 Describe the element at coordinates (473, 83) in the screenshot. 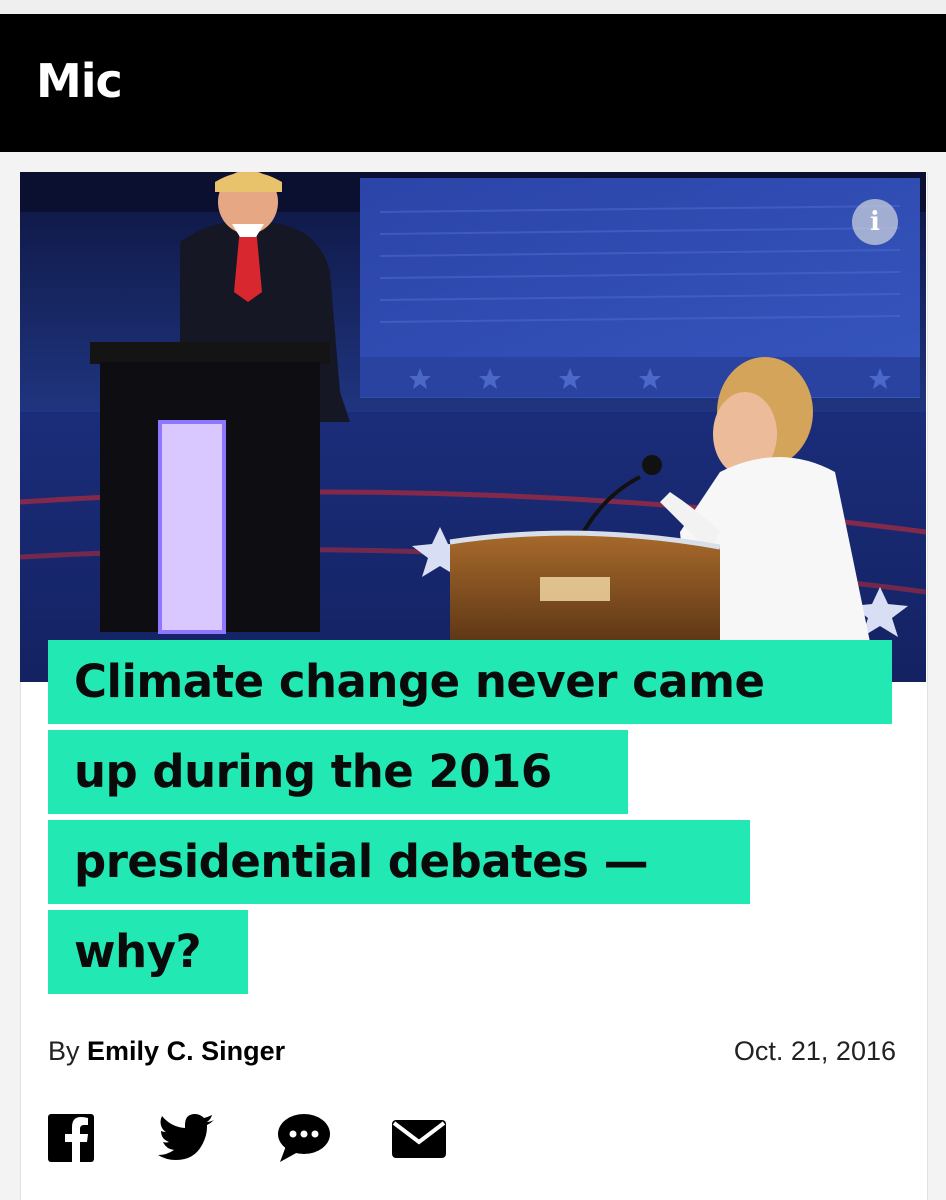

I see `site-header: Mic` at that location.